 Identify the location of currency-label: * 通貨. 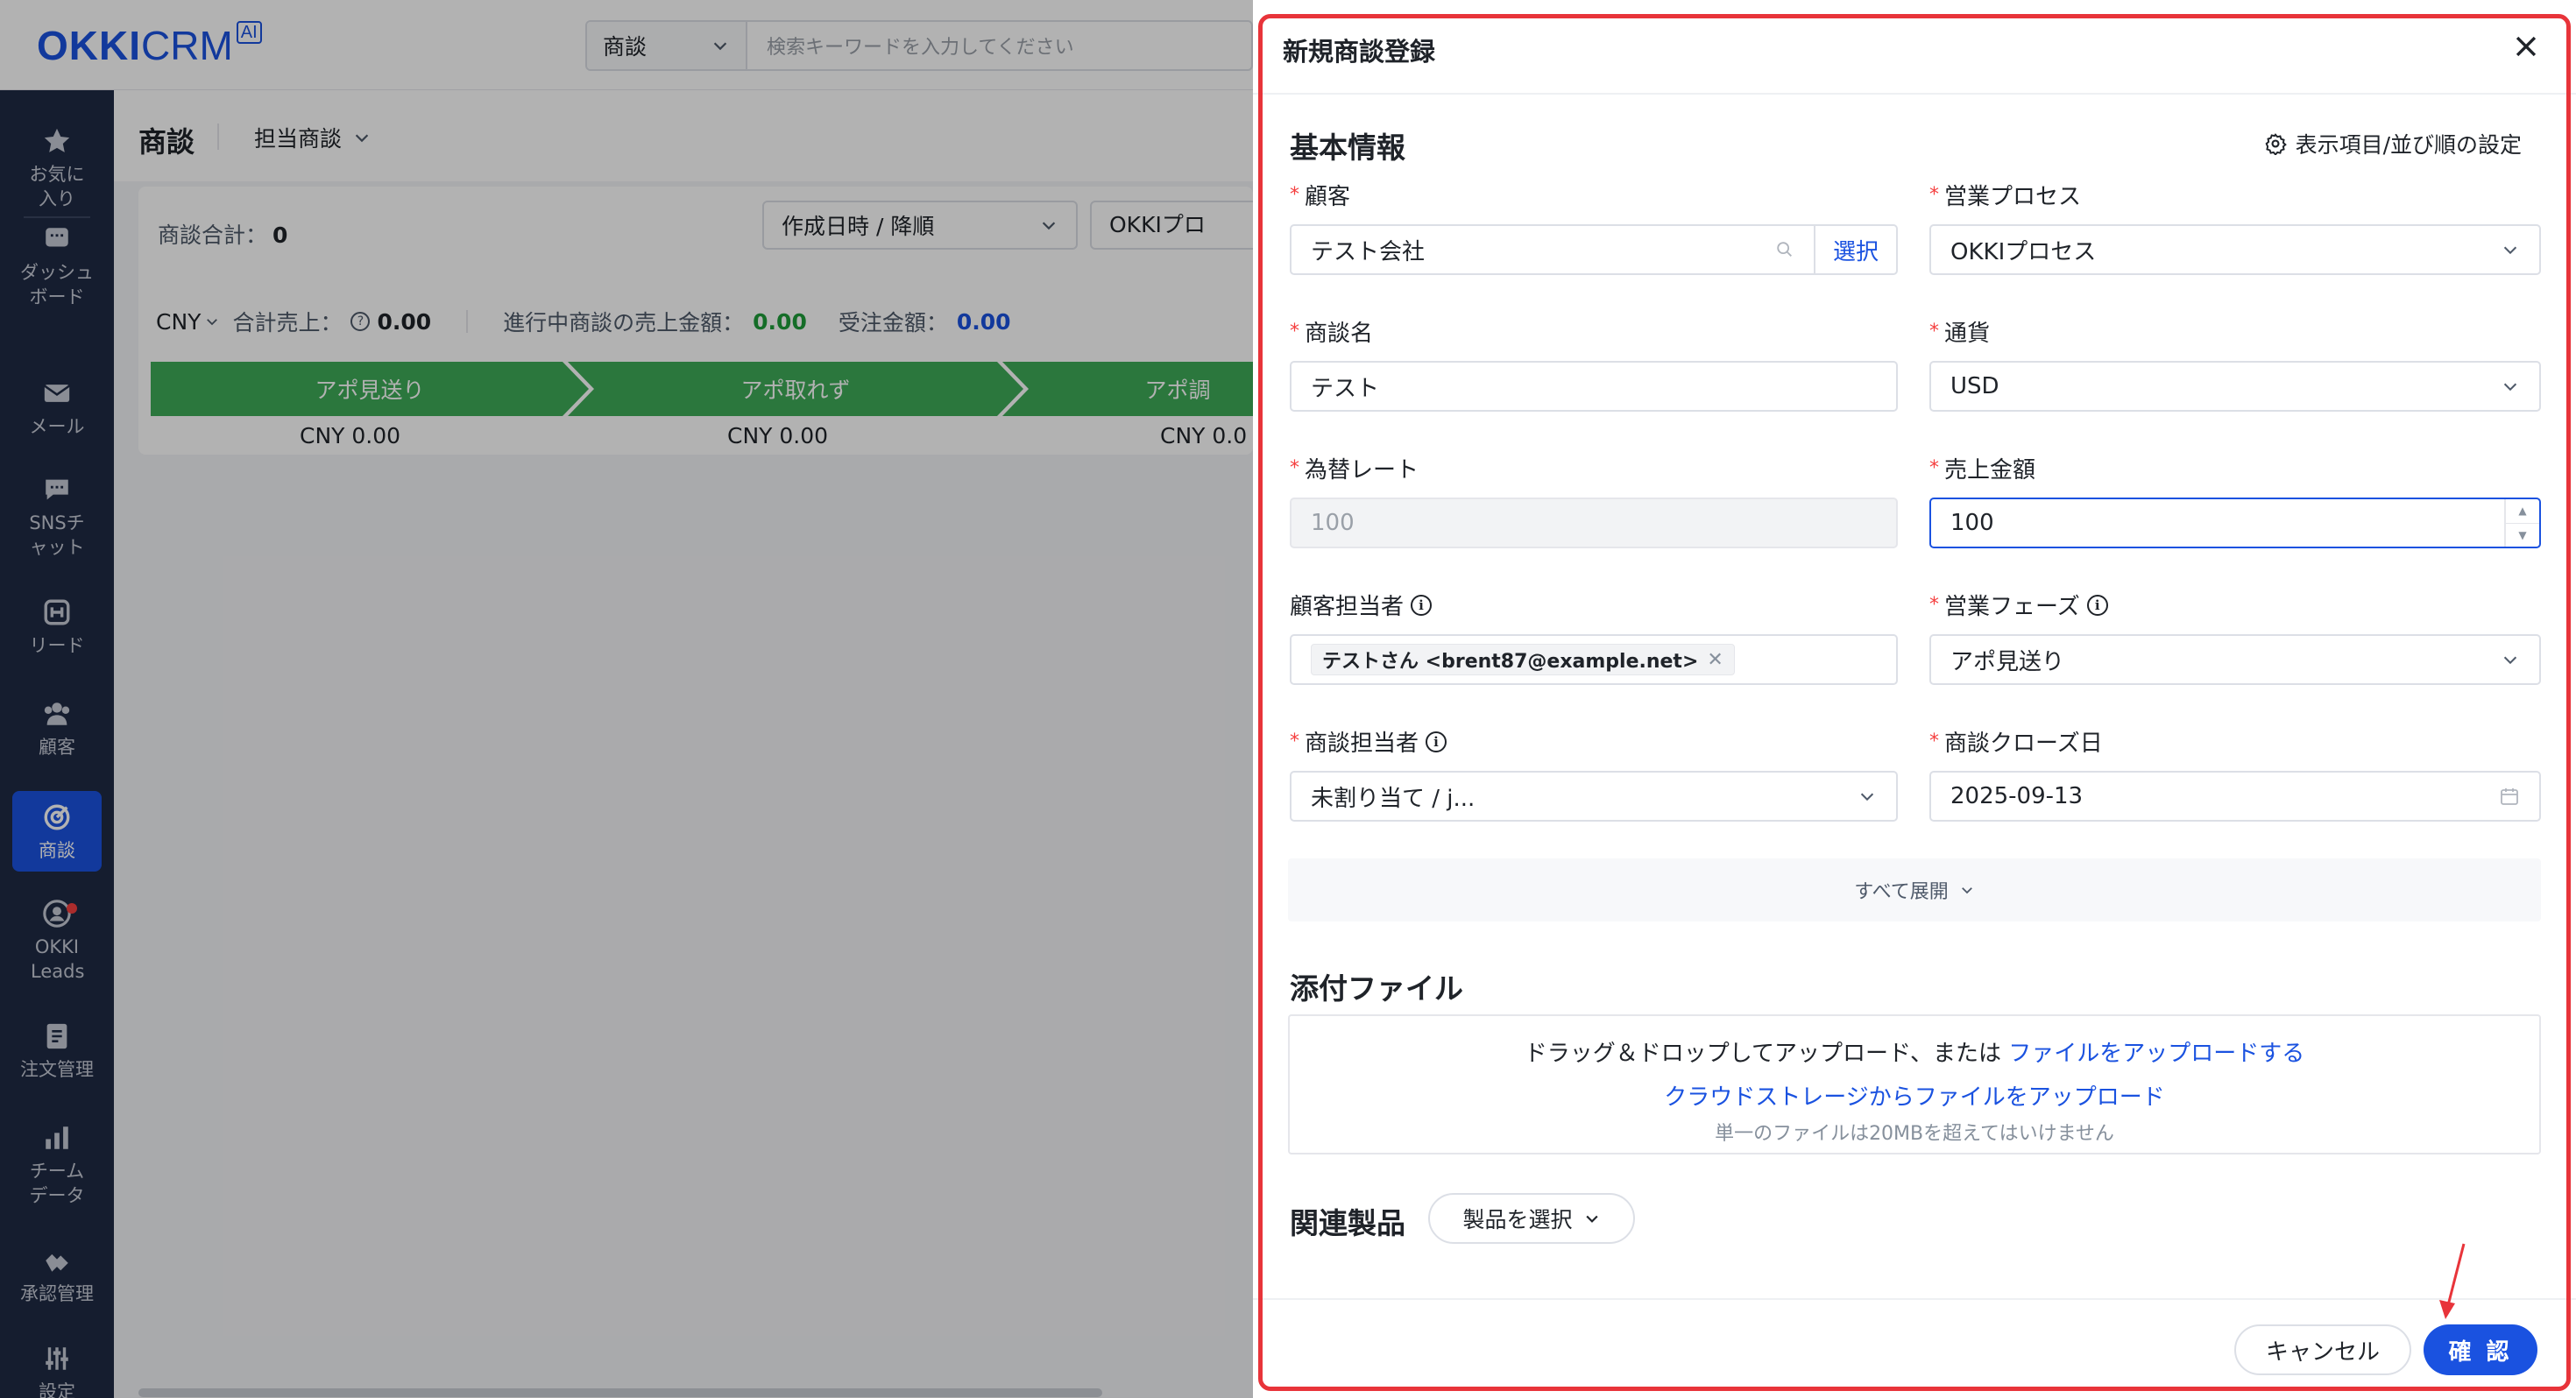
(1959, 331).